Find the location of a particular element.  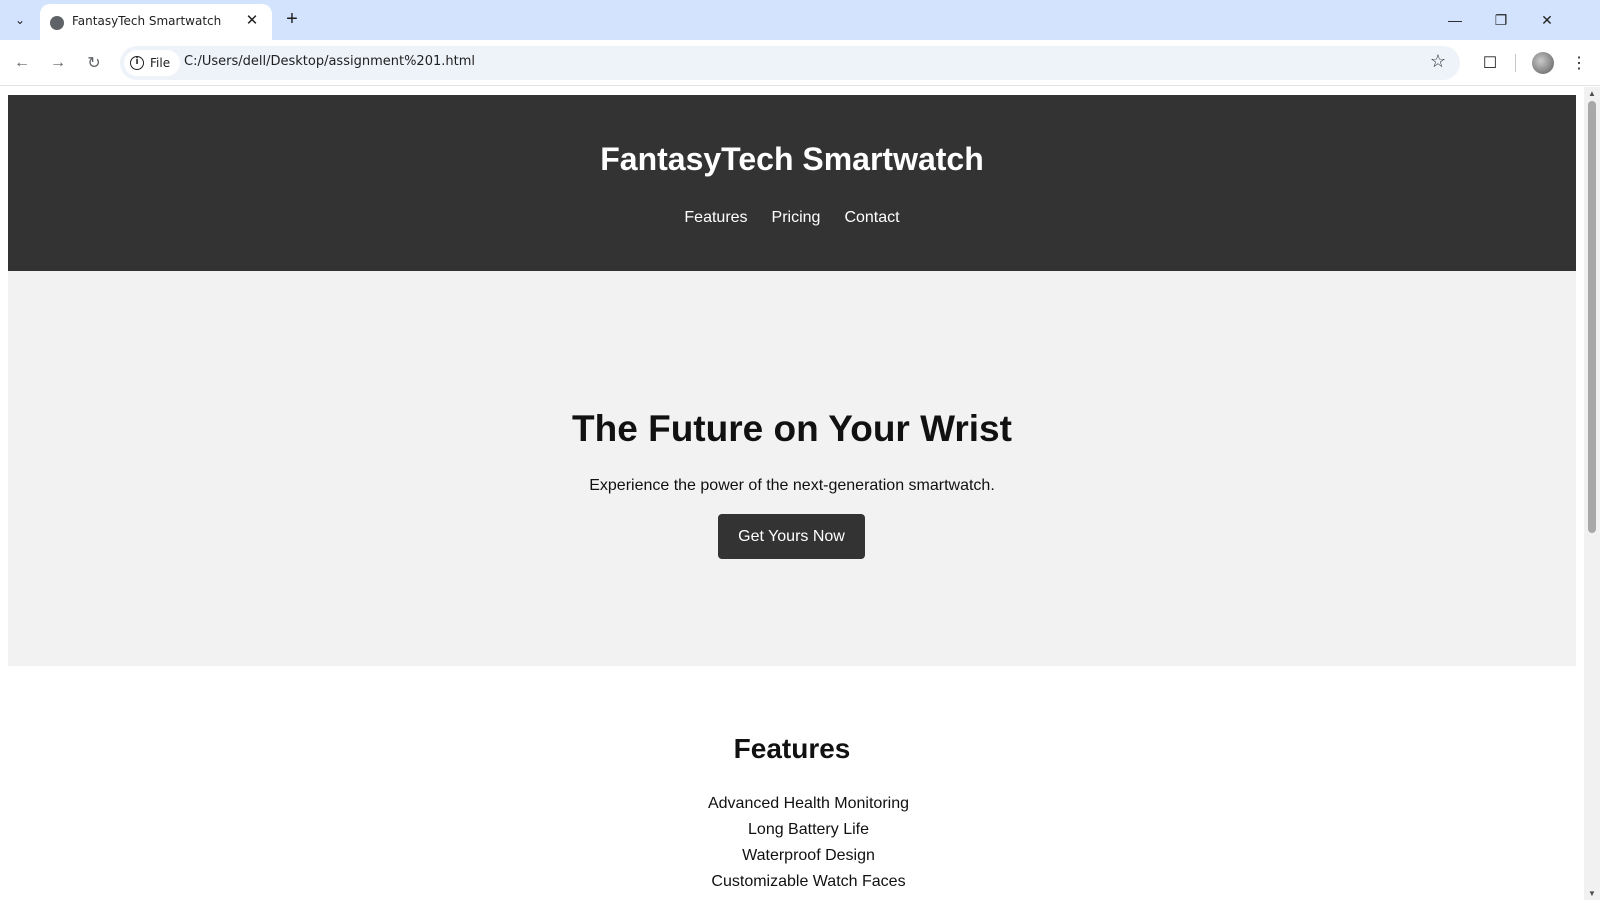

scrollbar-thumb is located at coordinates (1592, 317).